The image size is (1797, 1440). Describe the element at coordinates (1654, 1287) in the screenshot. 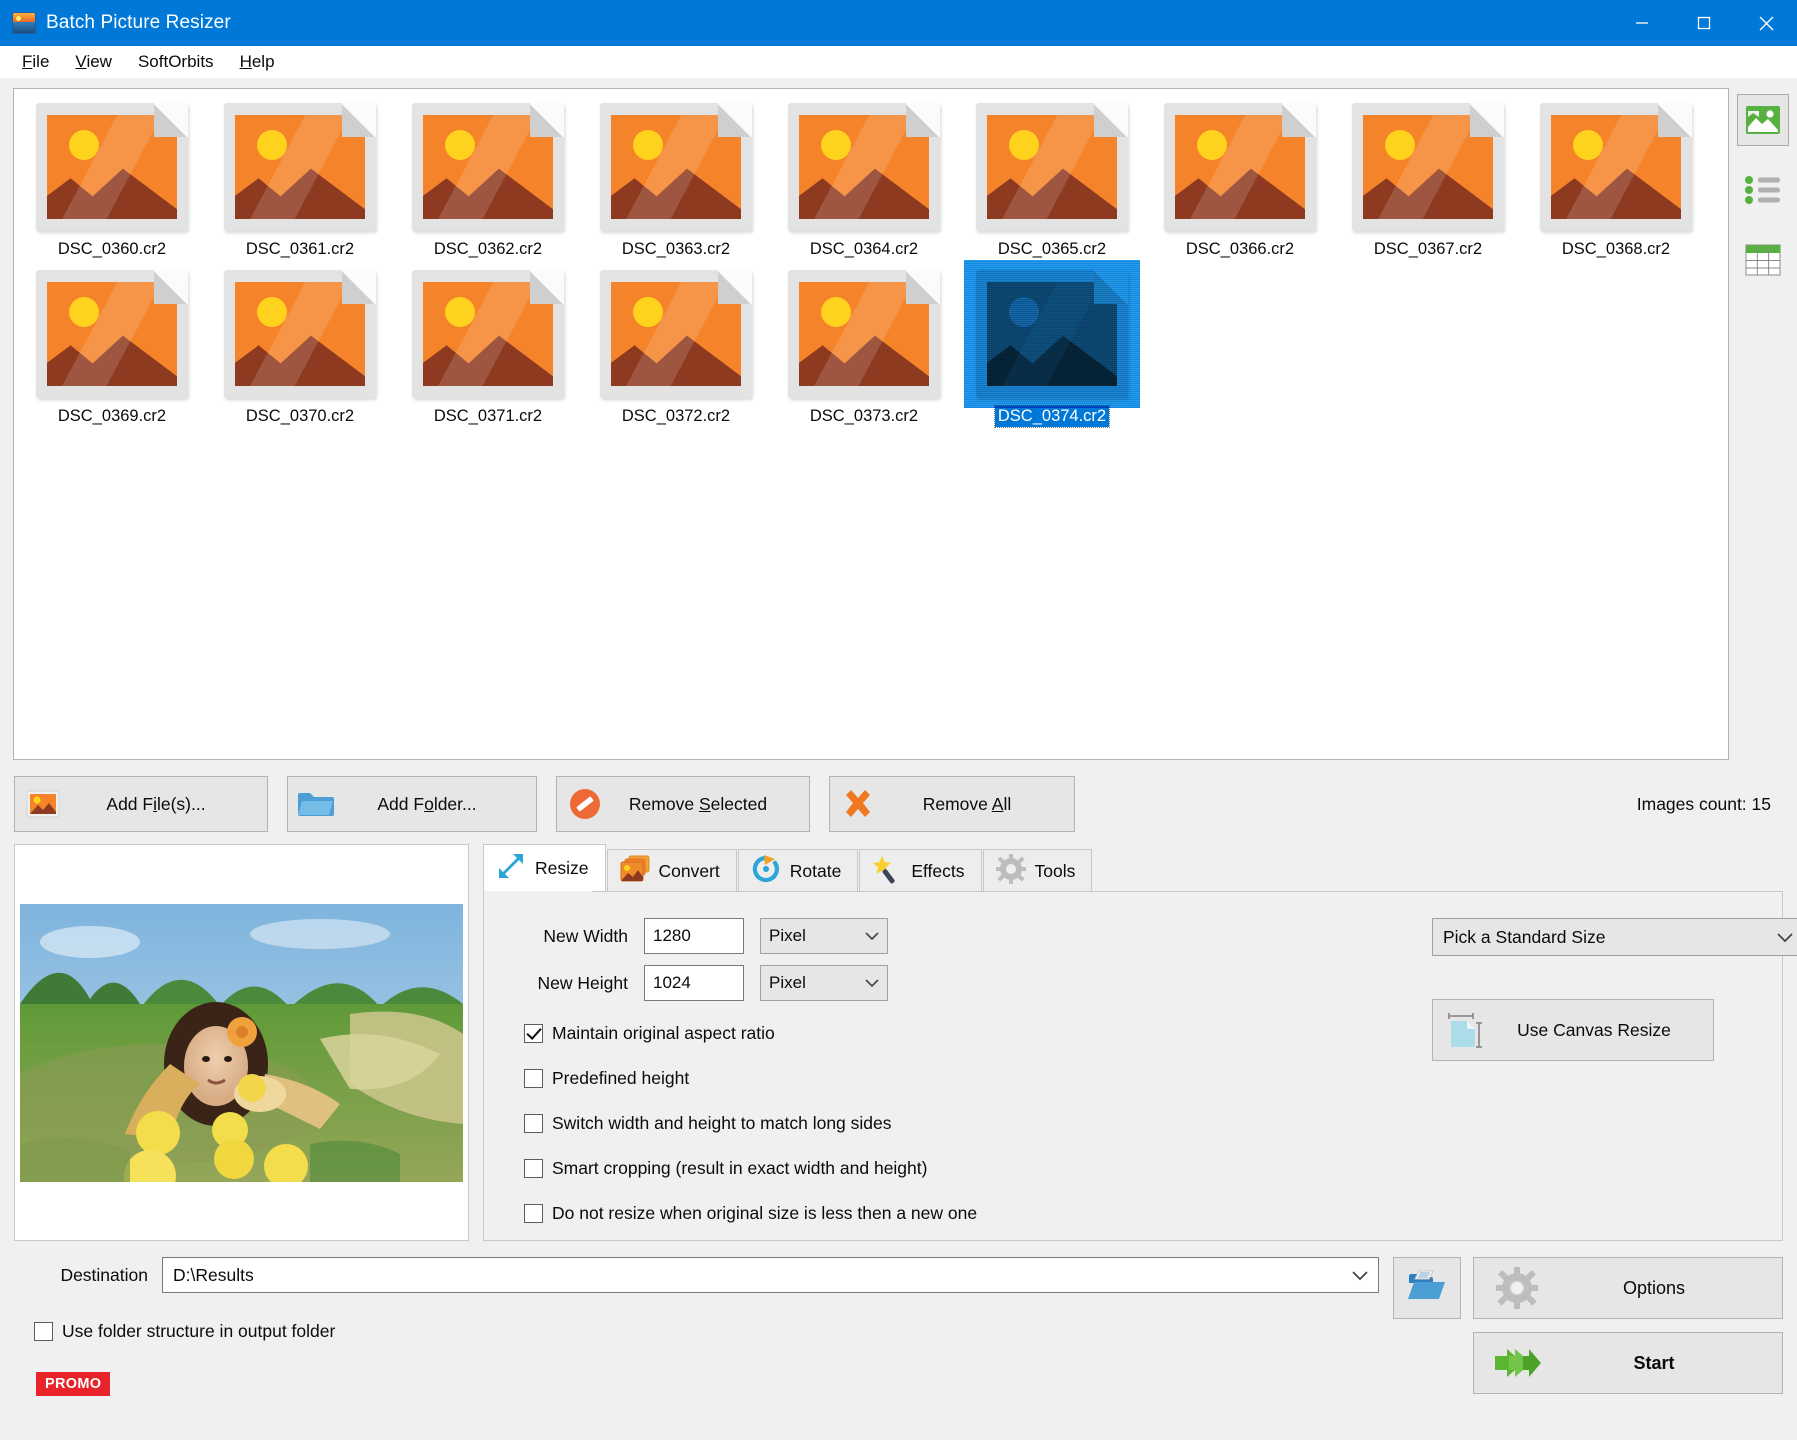

I see `options-label: Options` at that location.